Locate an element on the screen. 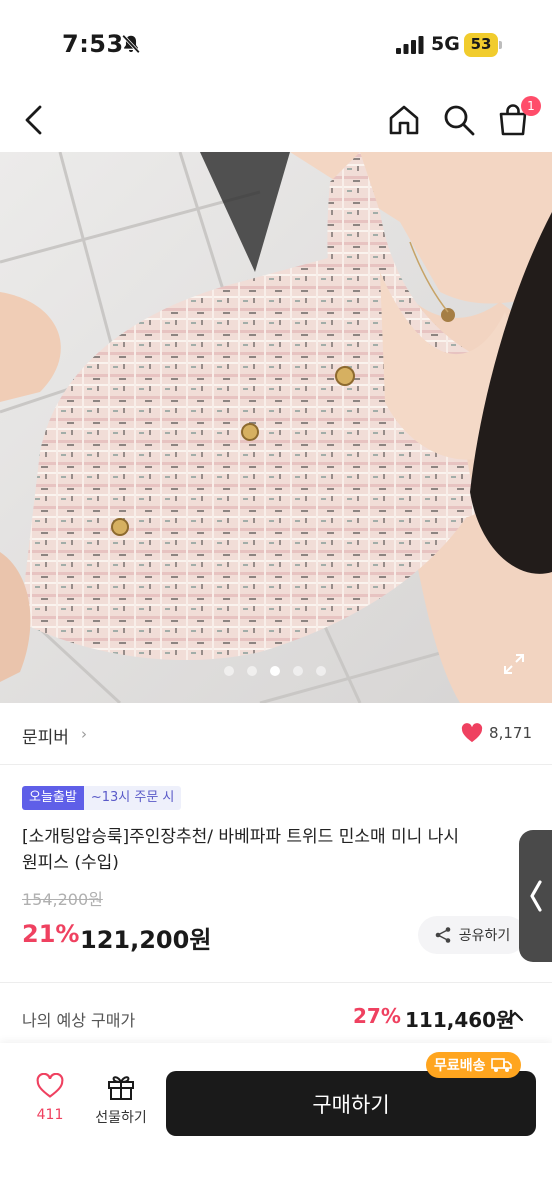  buy-button: 구매하기 is located at coordinates (351, 1103).